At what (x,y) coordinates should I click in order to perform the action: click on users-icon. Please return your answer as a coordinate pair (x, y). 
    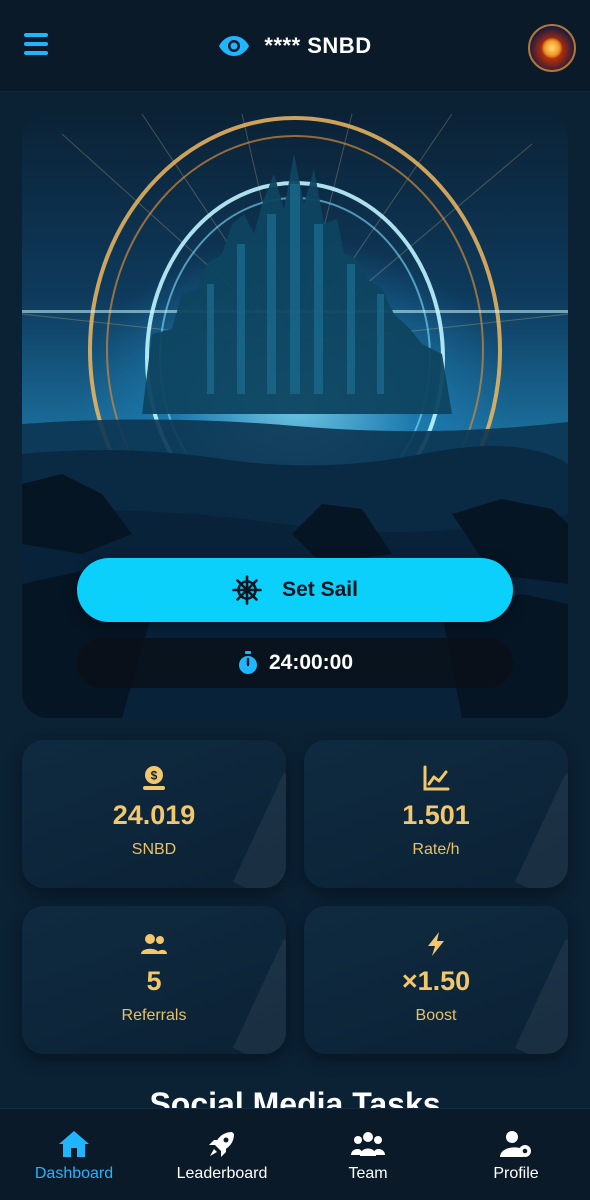
    Looking at the image, I should click on (154, 944).